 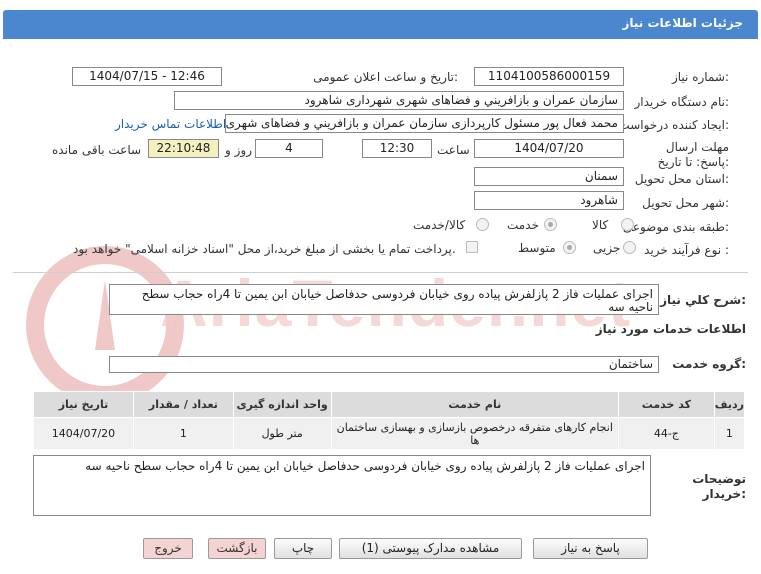 What do you see at coordinates (105, 325) in the screenshot?
I see `watermark-logo` at bounding box center [105, 325].